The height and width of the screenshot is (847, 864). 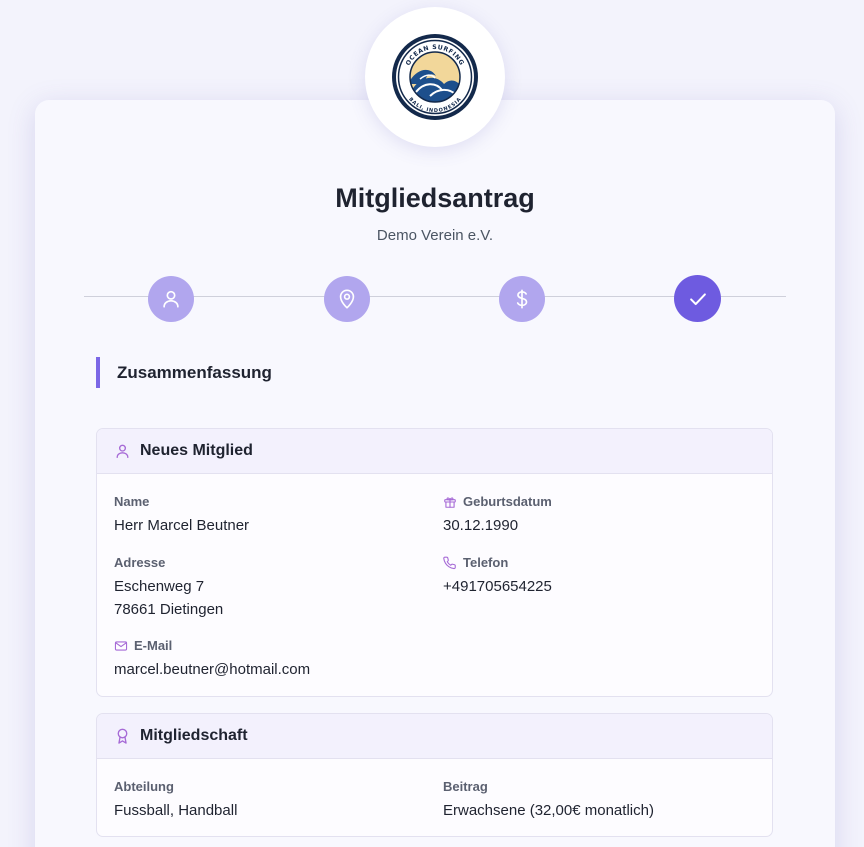 I want to click on phone-field: Telefon +491705654225, so click(x=497, y=576).